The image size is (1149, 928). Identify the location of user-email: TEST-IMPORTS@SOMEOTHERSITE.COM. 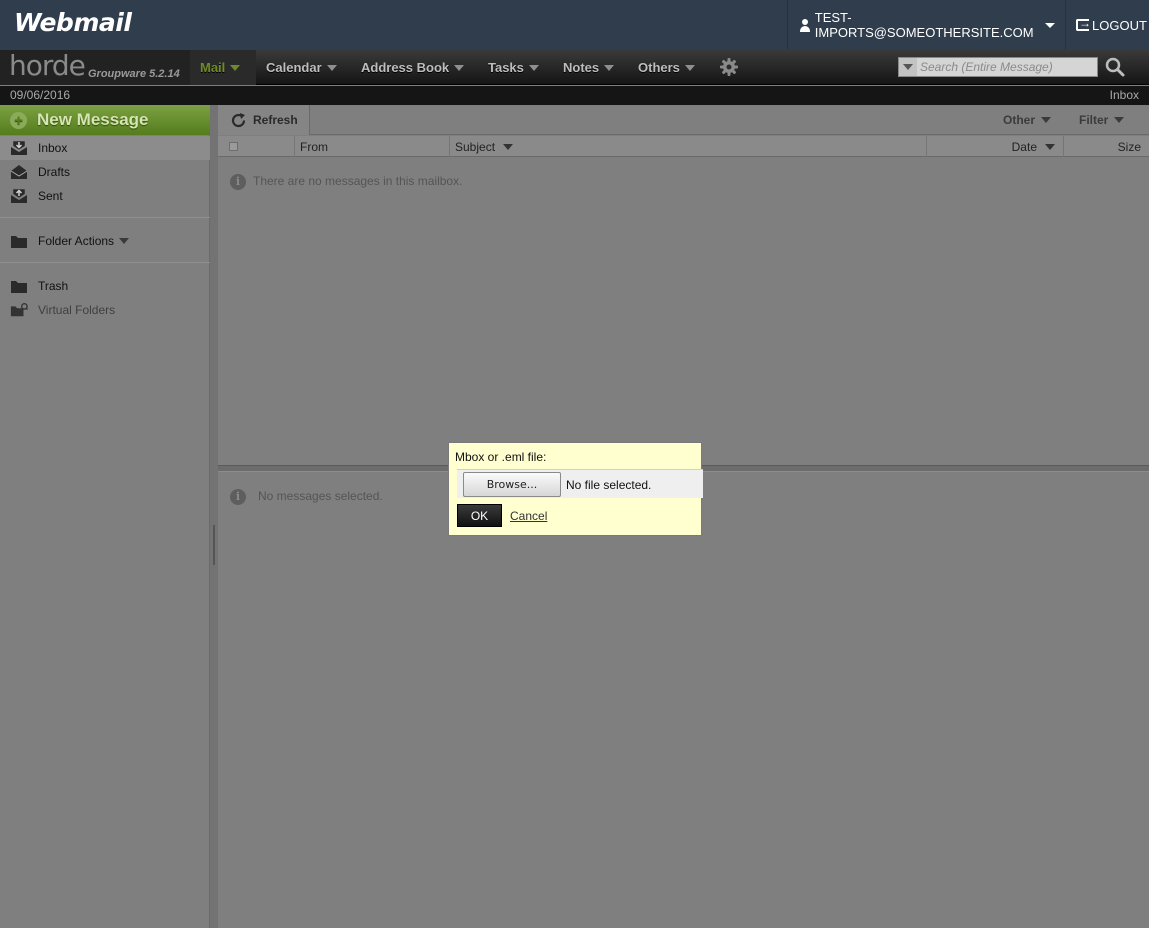
(924, 25).